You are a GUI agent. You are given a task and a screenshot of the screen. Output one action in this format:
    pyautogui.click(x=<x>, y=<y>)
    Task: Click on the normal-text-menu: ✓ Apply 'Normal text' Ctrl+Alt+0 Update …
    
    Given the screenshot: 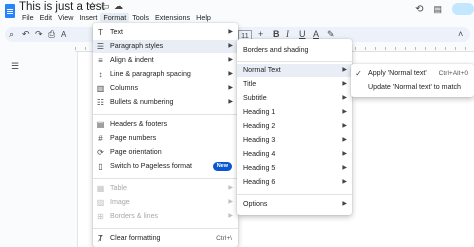 What is the action you would take?
    pyautogui.click(x=412, y=80)
    